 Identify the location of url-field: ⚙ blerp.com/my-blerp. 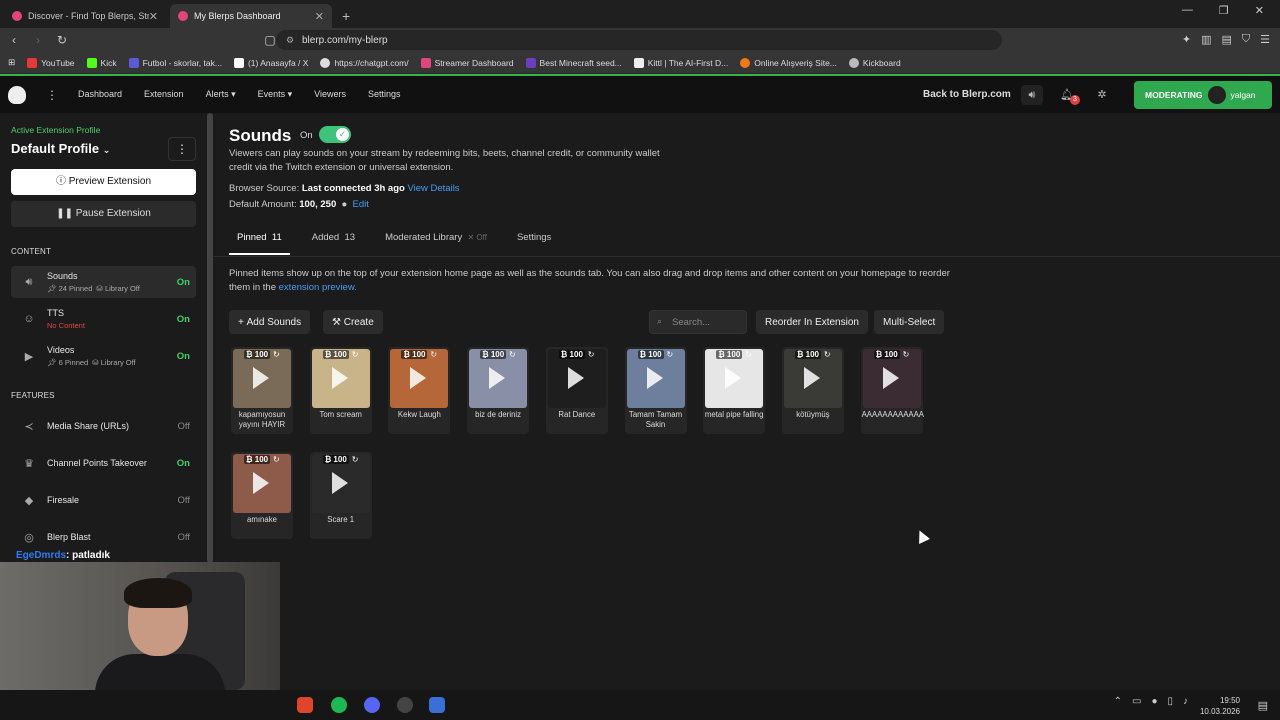
(639, 40).